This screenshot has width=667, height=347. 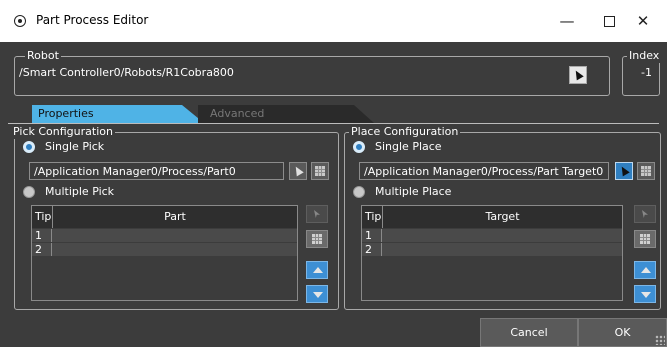 I want to click on place-col-tip: Tip, so click(x=372, y=217).